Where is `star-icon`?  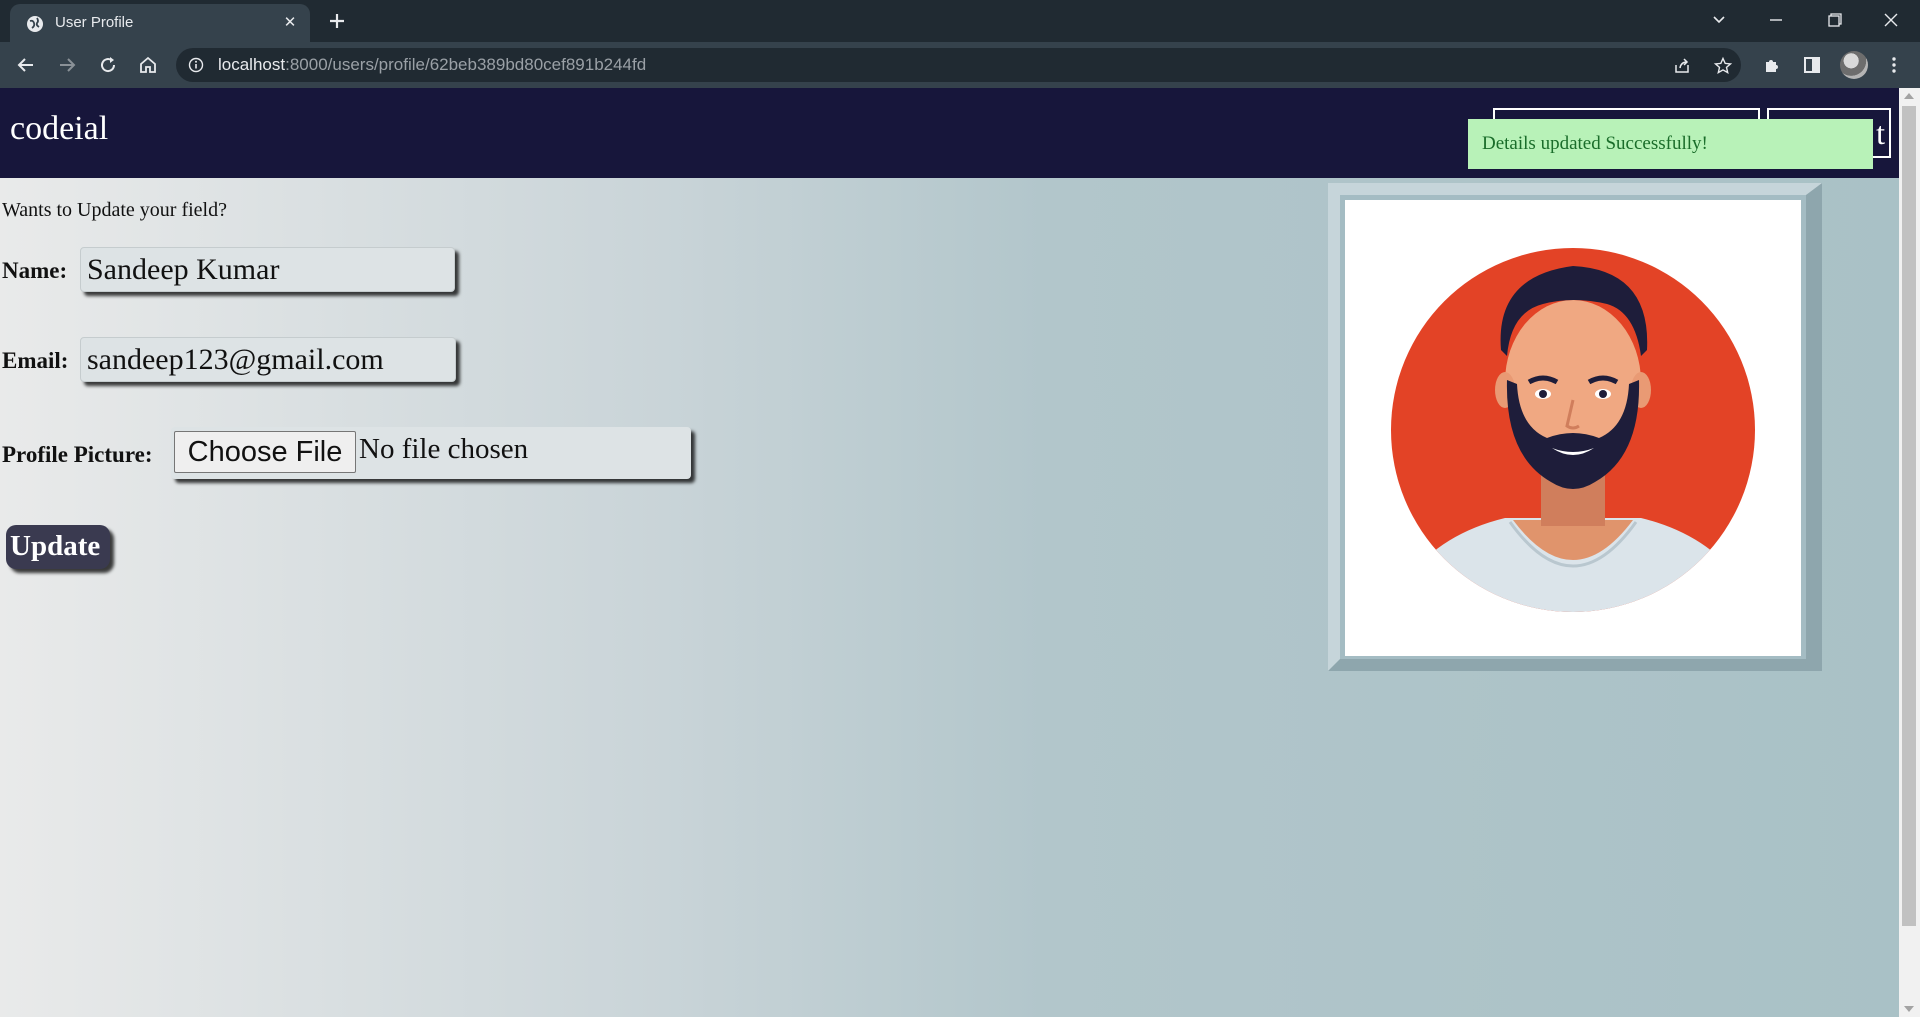 star-icon is located at coordinates (1723, 66).